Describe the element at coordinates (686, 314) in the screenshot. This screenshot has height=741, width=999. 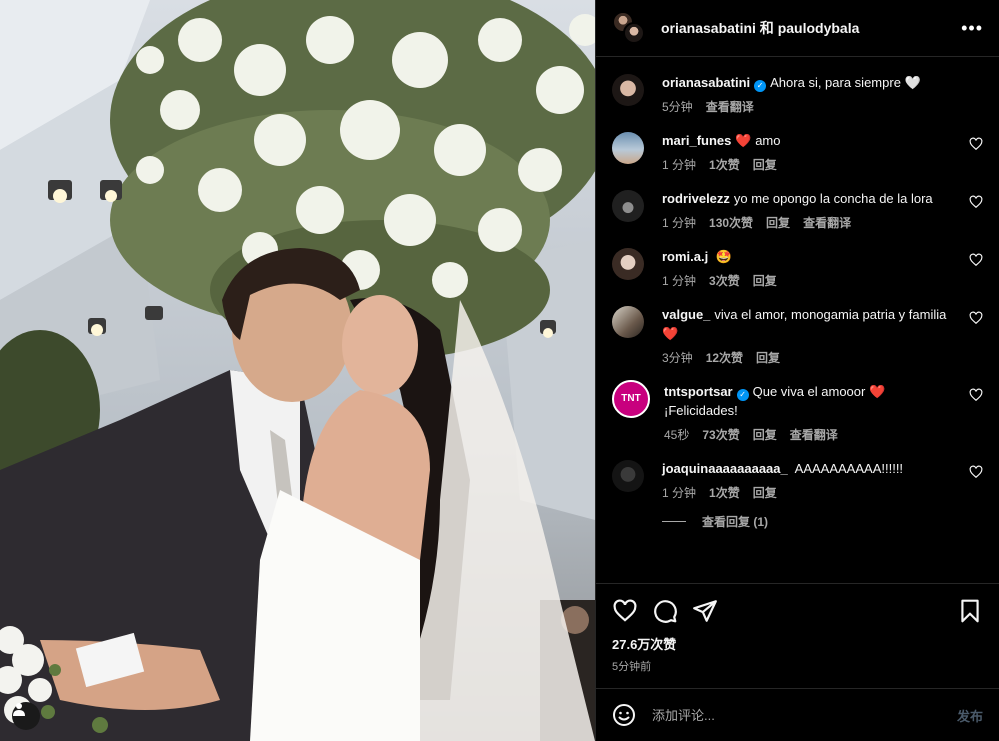
I see `comment-username: valgue_` at that location.